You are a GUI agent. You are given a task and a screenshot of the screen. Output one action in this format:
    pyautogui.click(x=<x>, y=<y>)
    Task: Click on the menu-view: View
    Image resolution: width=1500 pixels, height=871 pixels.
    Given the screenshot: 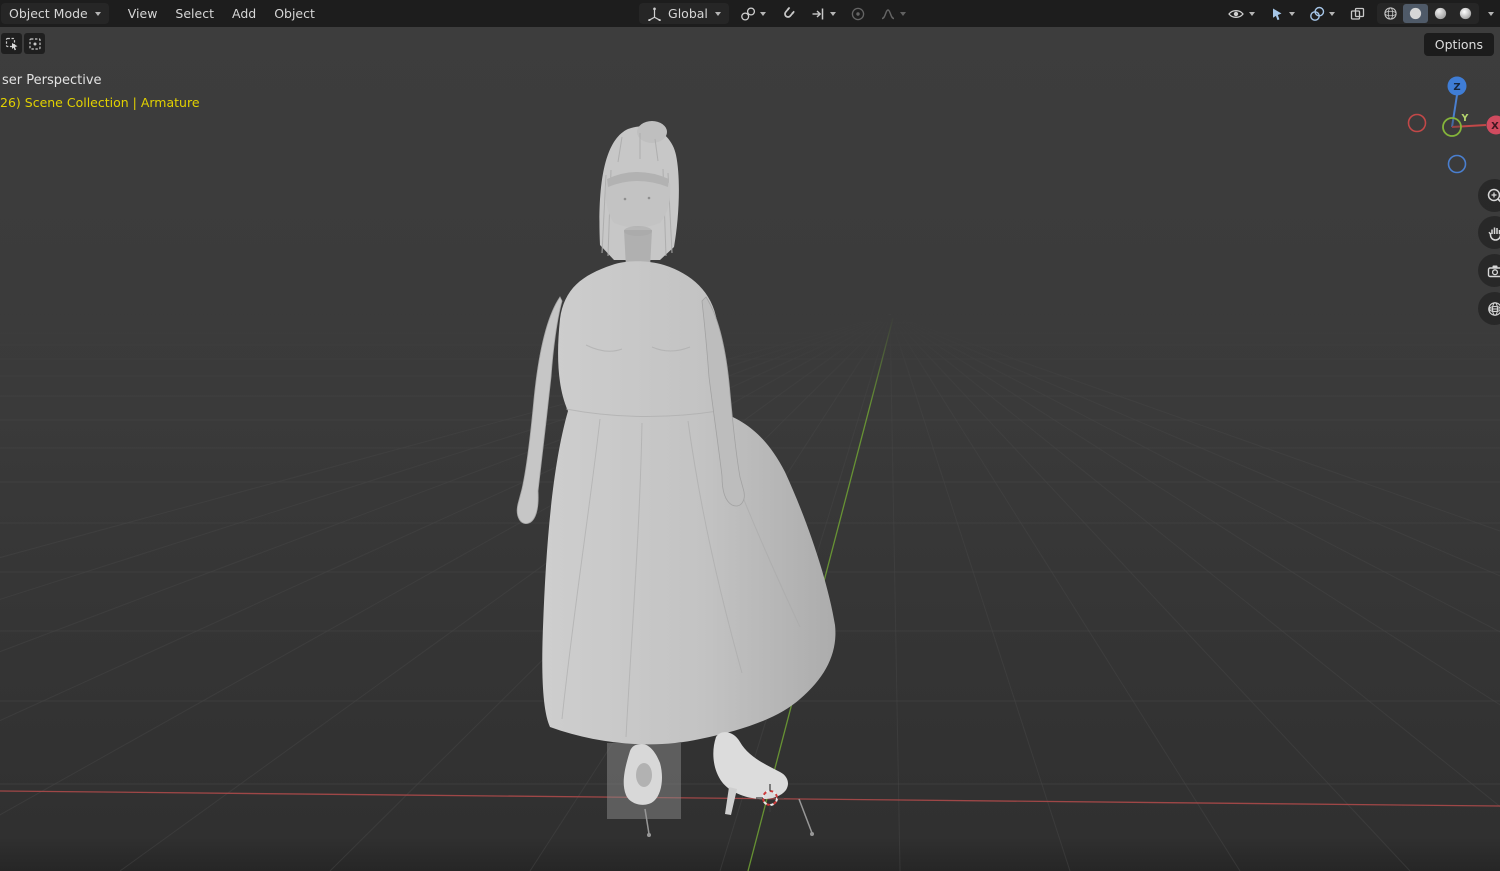 What is the action you would take?
    pyautogui.click(x=143, y=13)
    